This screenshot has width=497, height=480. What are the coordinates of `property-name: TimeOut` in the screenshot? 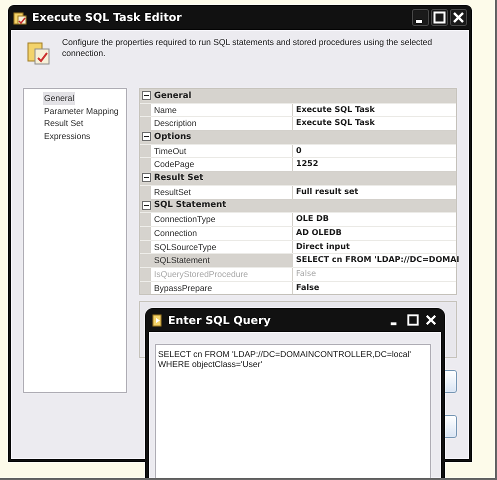 It's located at (222, 151).